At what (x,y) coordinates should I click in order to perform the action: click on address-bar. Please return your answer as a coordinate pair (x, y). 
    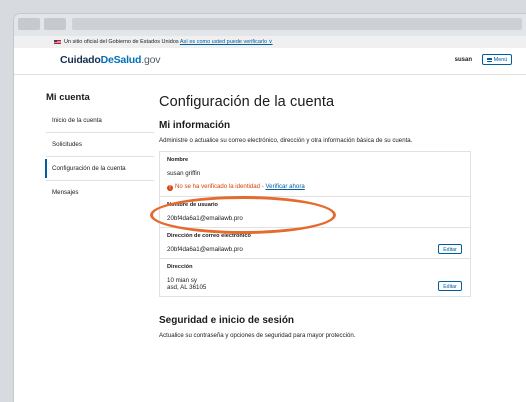
    Looking at the image, I should click on (297, 24).